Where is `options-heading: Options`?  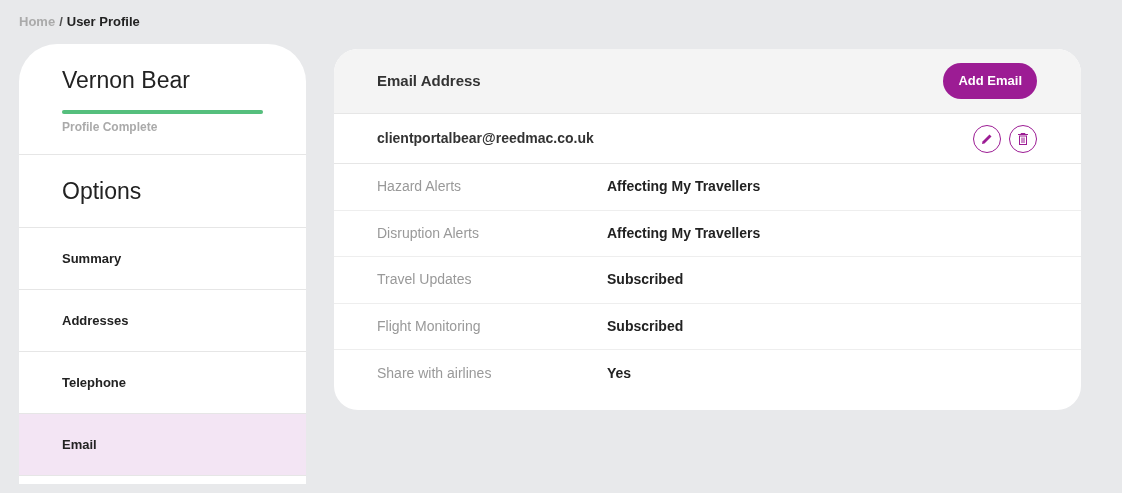
options-heading: Options is located at coordinates (102, 191).